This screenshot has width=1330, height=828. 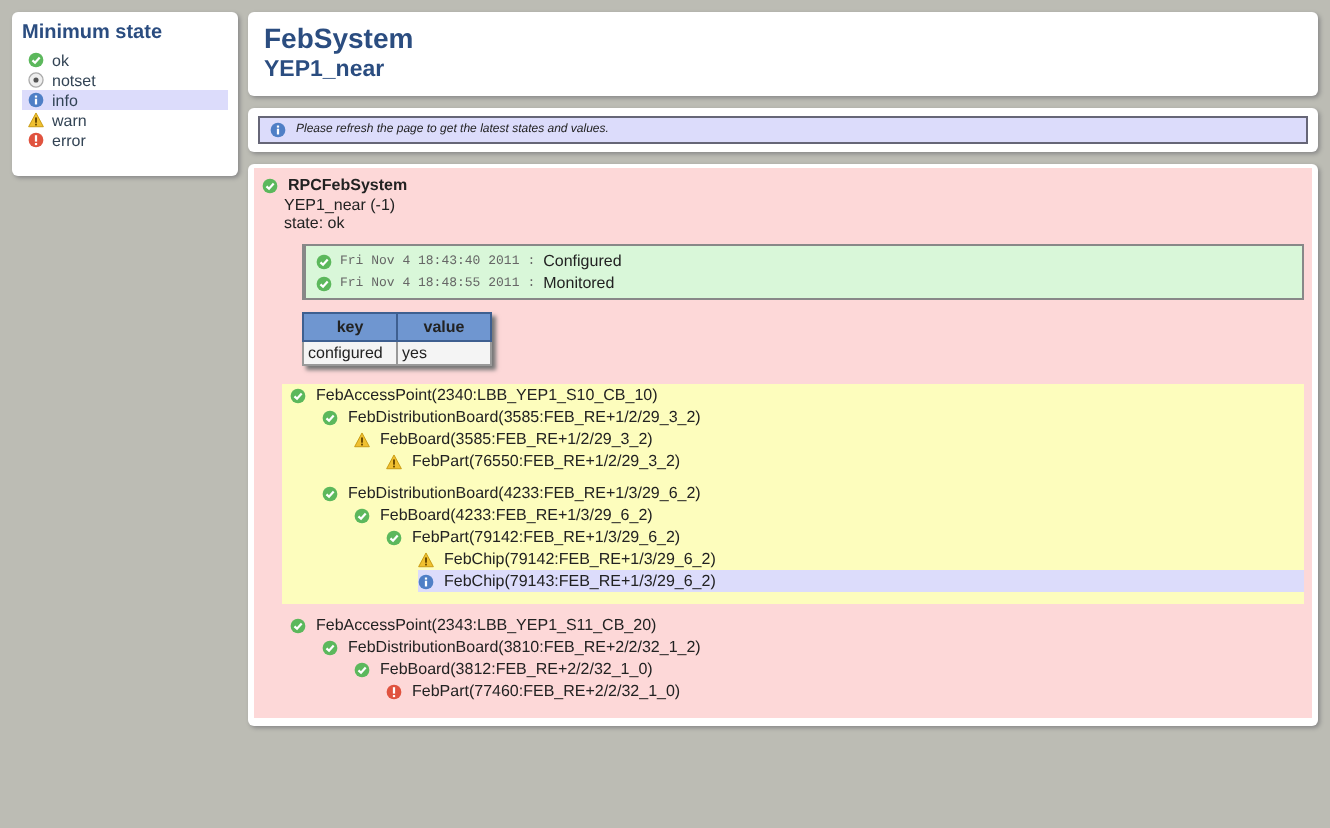 What do you see at coordinates (546, 537) in the screenshot?
I see `tree-item-label: FebPart(79142:FEB_RE+1/3/29_6_2)` at bounding box center [546, 537].